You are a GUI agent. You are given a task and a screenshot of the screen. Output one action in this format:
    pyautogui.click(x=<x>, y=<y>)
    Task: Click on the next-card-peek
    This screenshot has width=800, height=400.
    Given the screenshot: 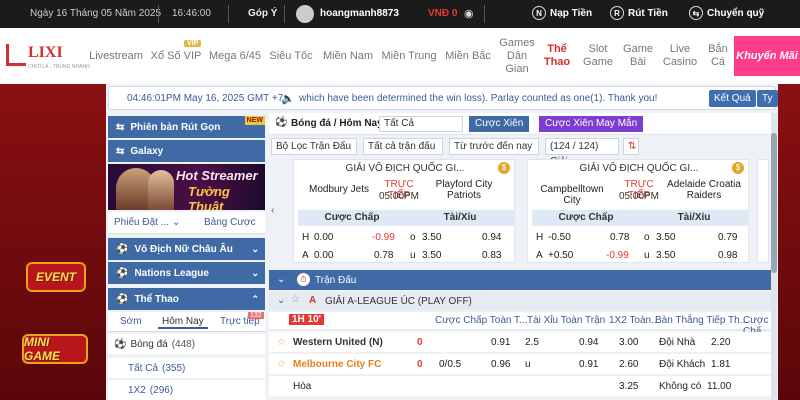 What is the action you would take?
    pyautogui.click(x=763, y=211)
    